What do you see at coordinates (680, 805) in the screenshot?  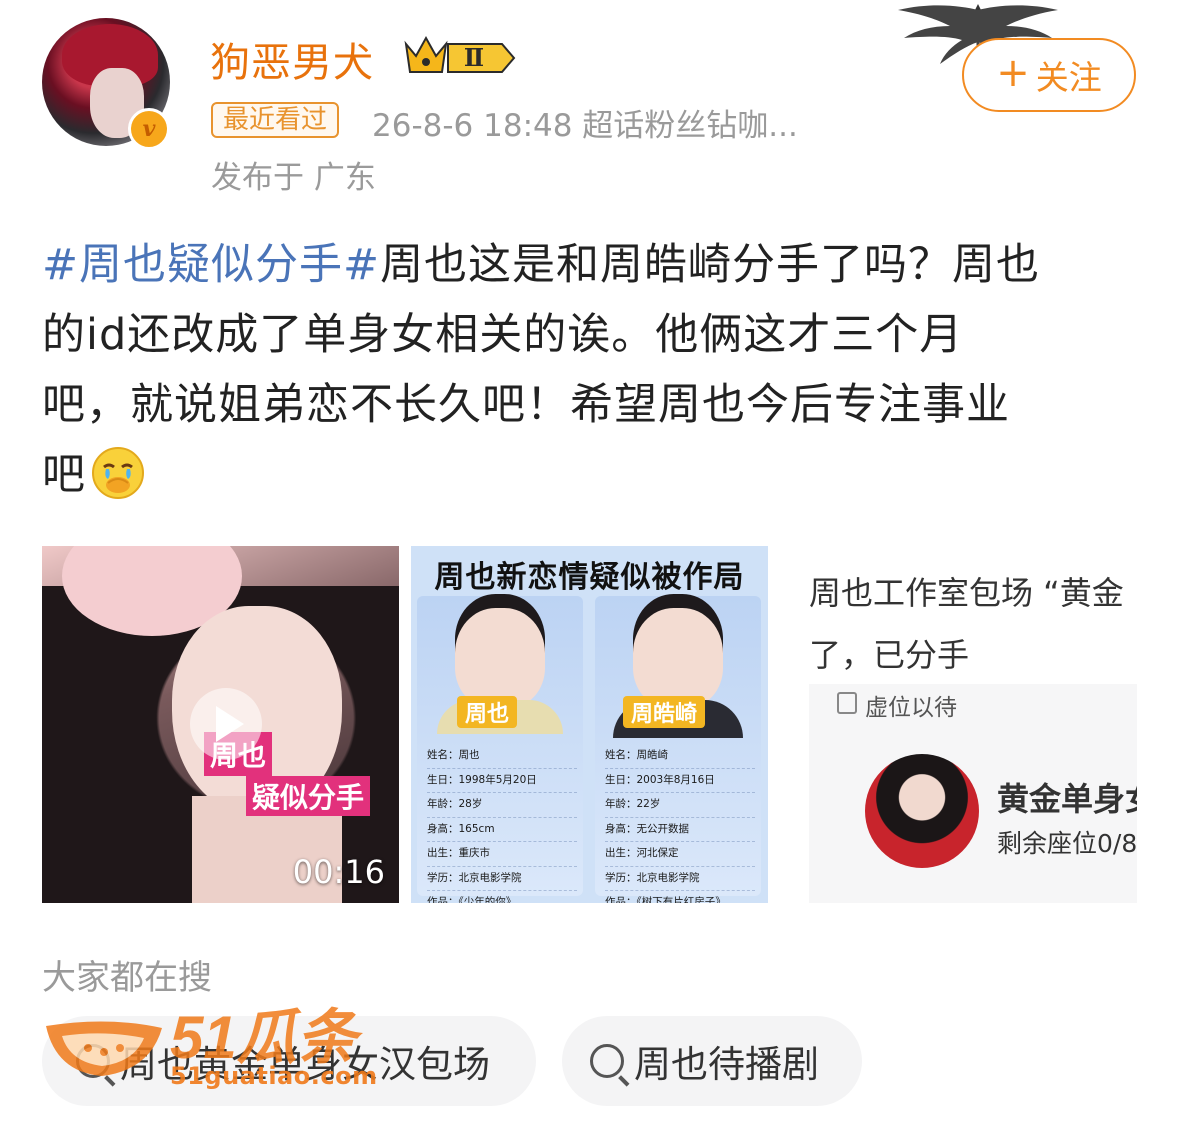 I see `info-row: 年龄：22岁` at bounding box center [680, 805].